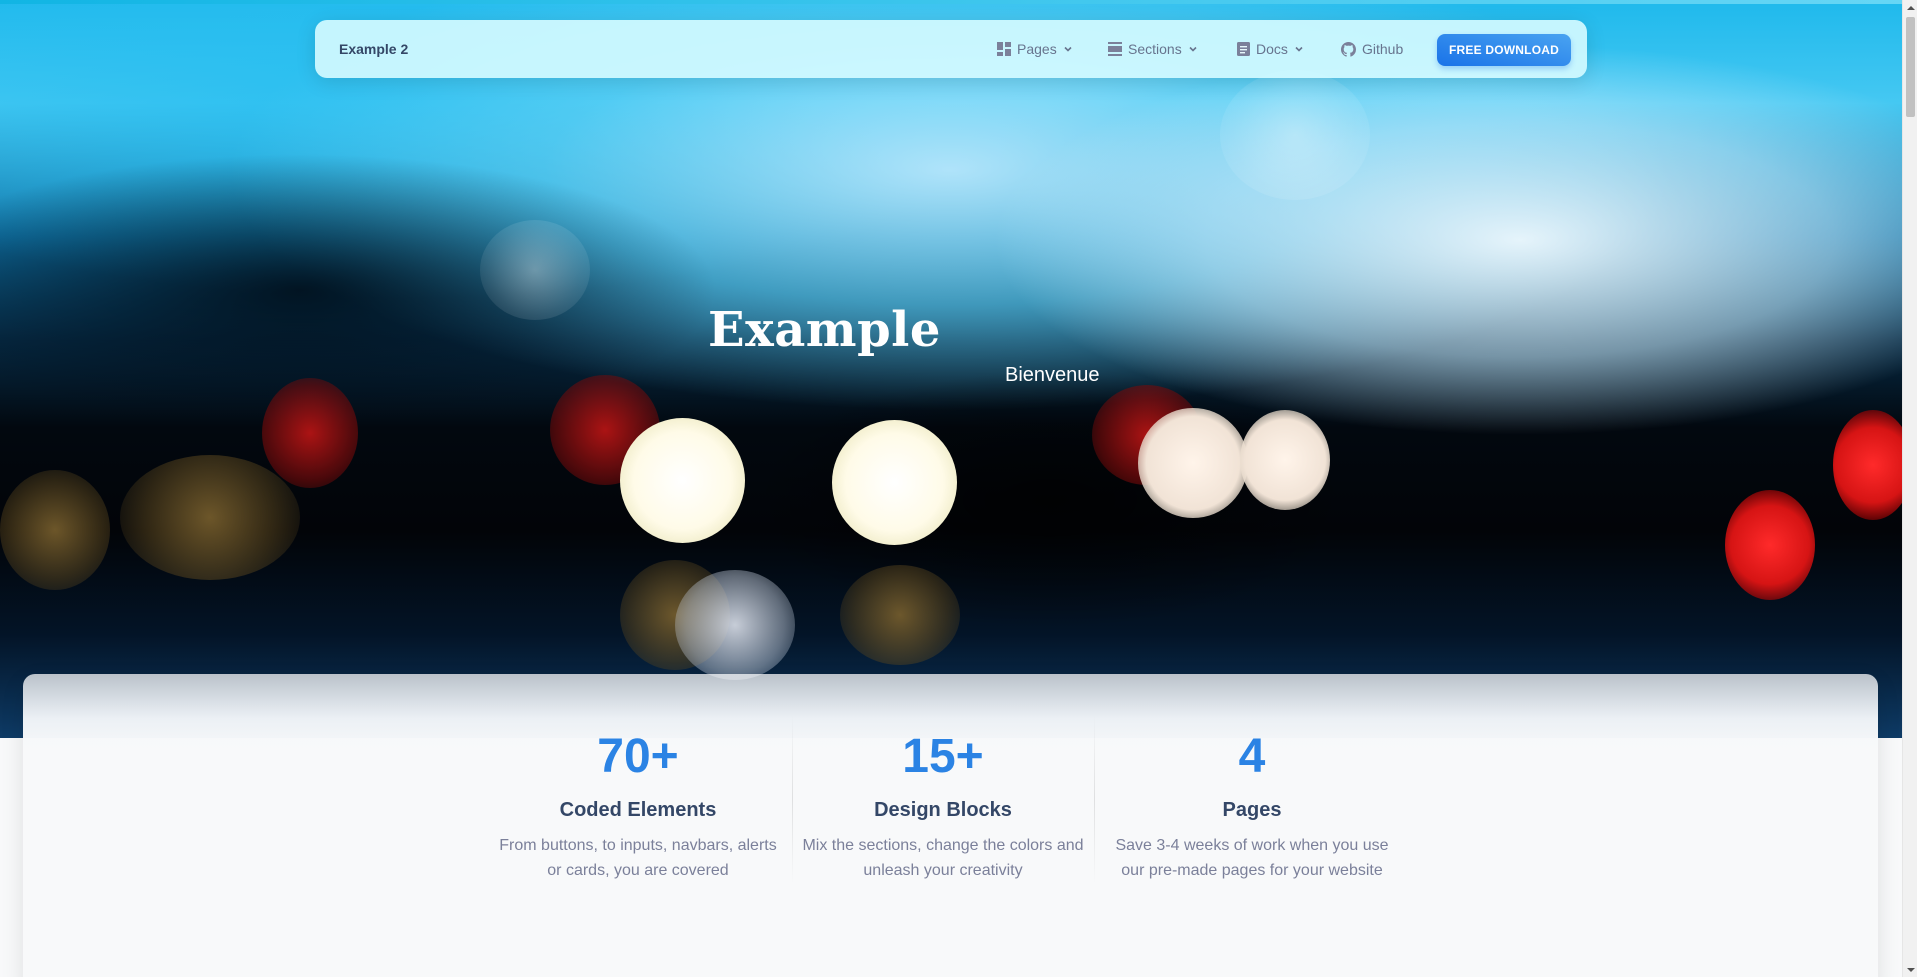  What do you see at coordinates (943, 756) in the screenshot?
I see `stat-number: 15+` at bounding box center [943, 756].